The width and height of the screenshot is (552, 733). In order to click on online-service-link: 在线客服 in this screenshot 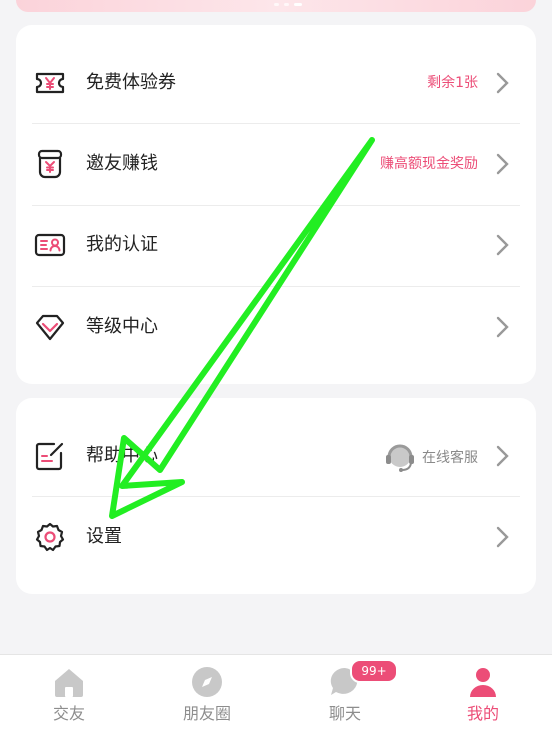, I will do `click(431, 458)`.